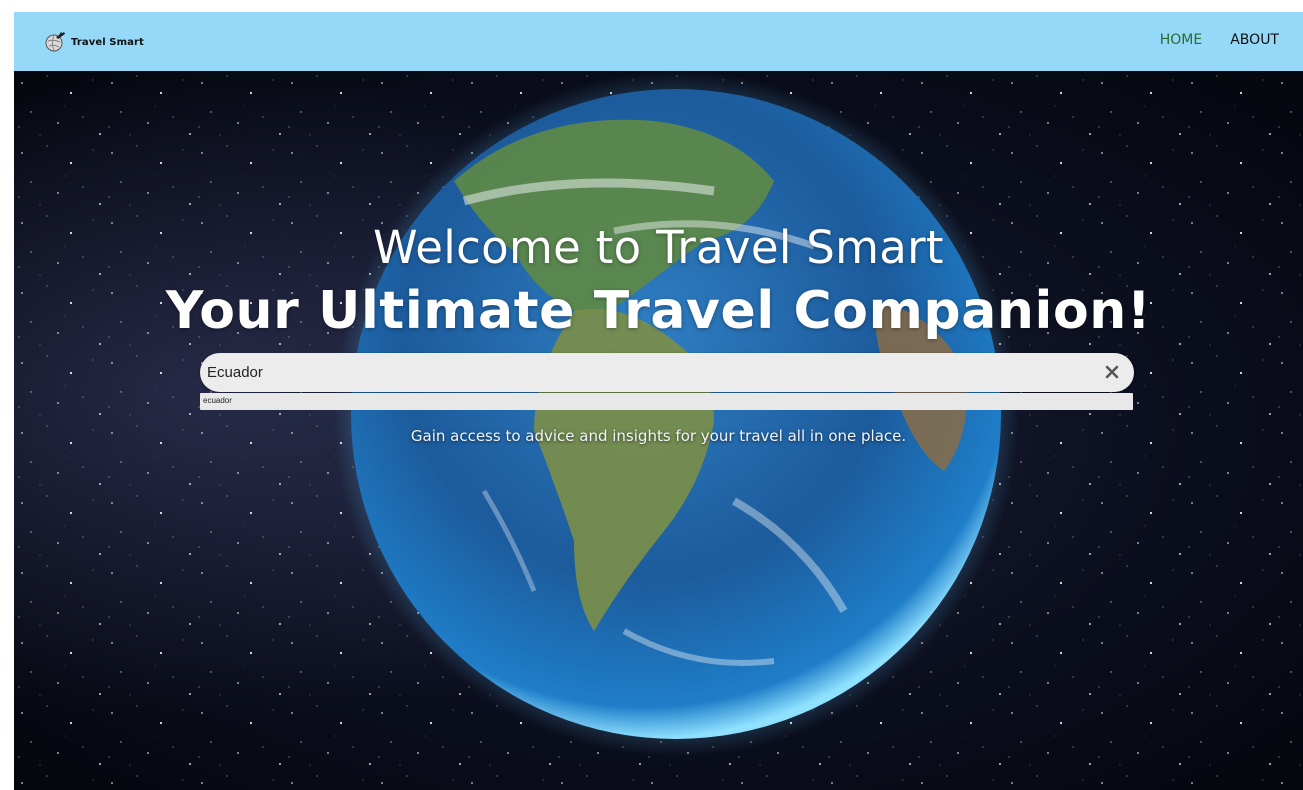 The height and width of the screenshot is (790, 1303). I want to click on nav-about-link: ABOUT, so click(1254, 40).